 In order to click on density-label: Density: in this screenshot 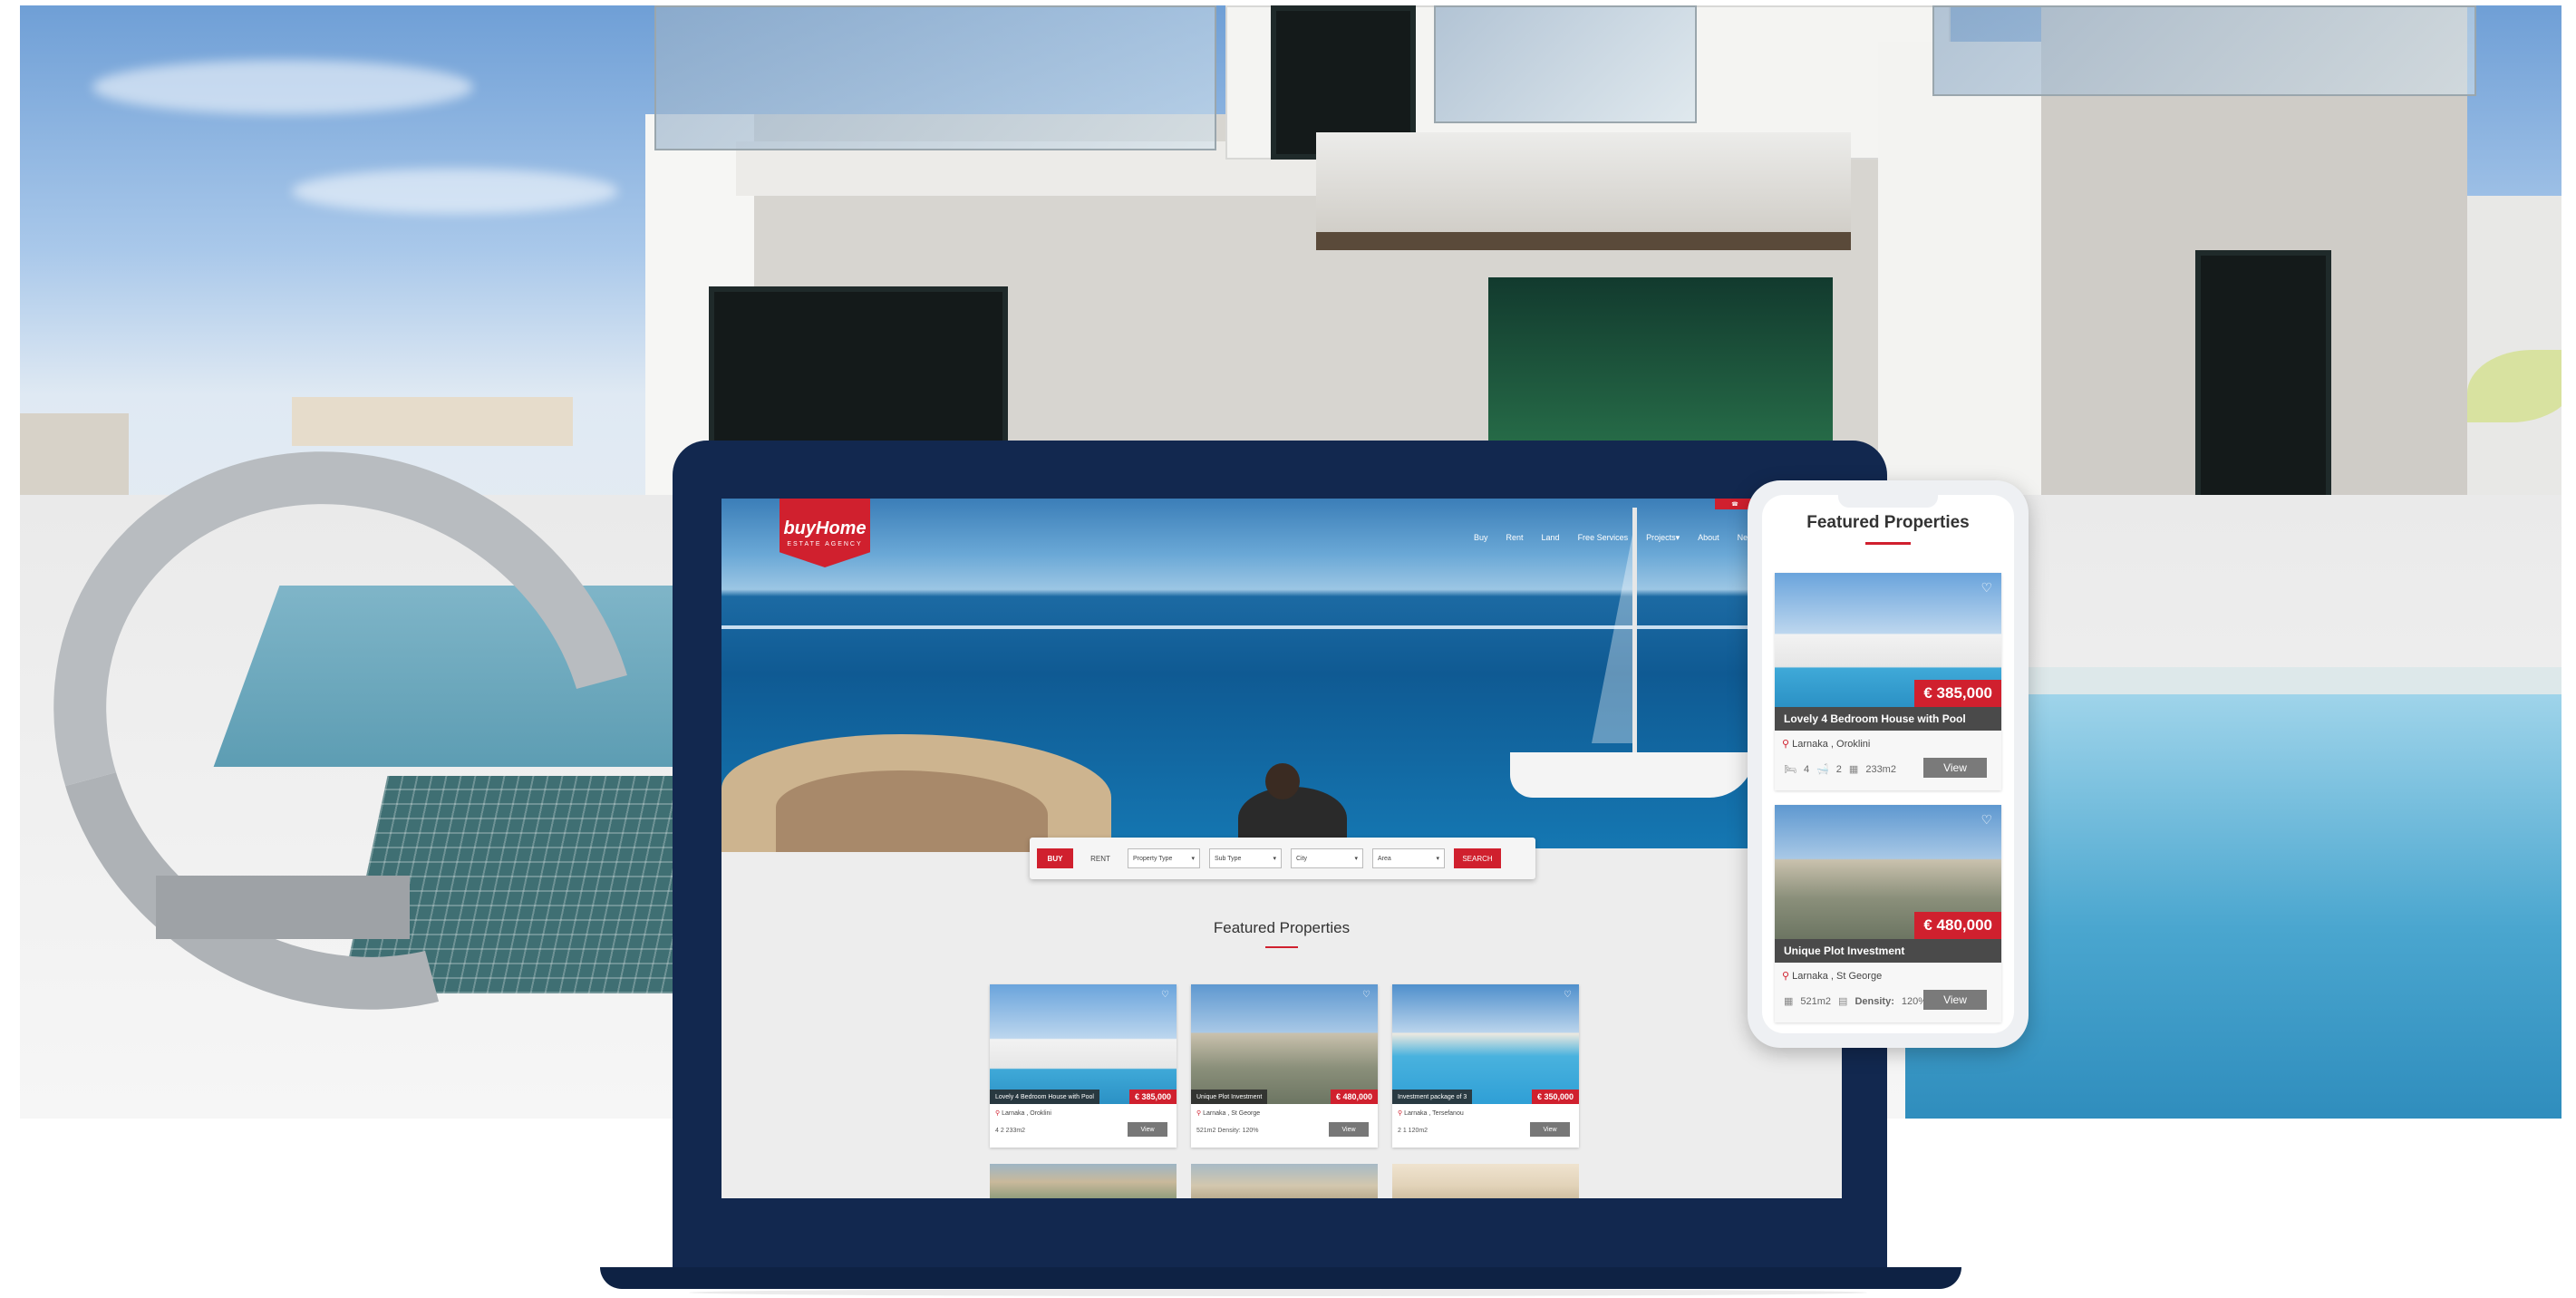, I will do `click(1874, 1001)`.